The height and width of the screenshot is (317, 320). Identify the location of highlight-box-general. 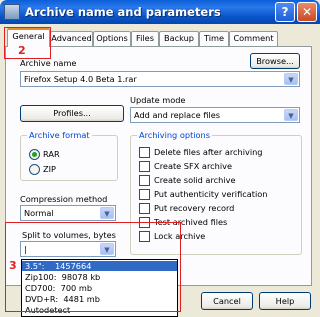
(27, 43).